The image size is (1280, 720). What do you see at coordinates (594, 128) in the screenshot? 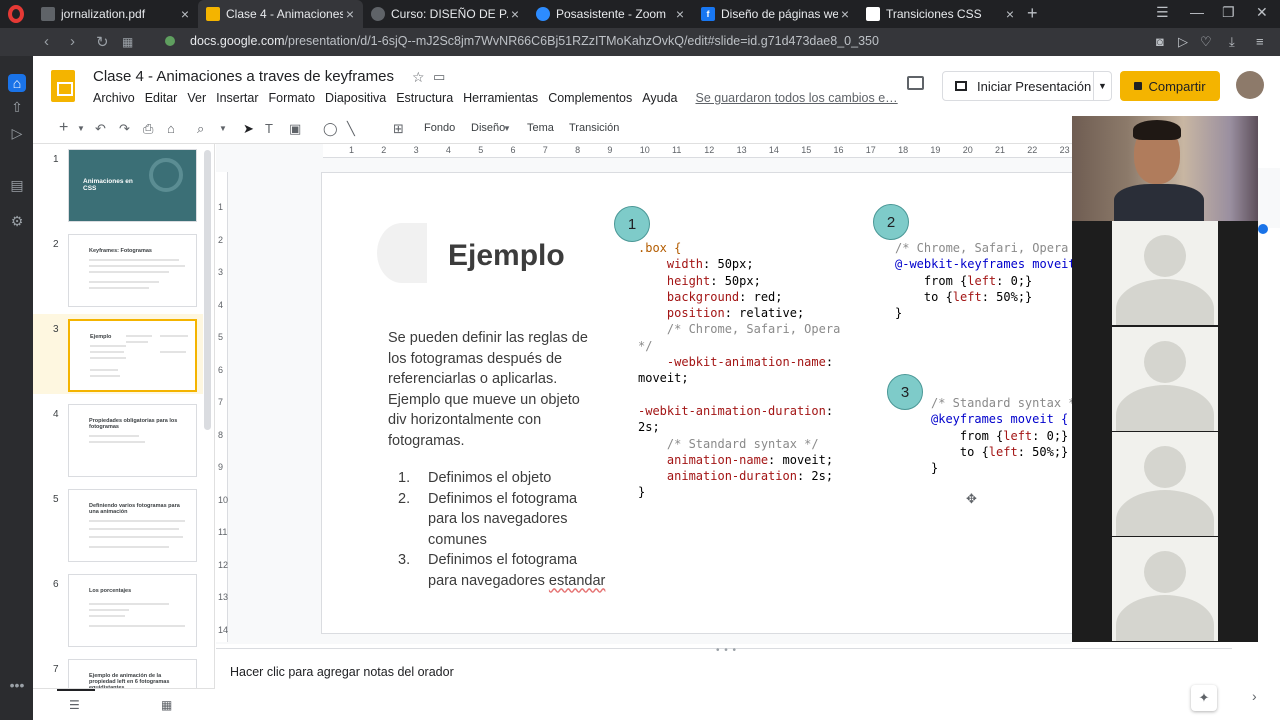
I see `transition-button: Transición` at bounding box center [594, 128].